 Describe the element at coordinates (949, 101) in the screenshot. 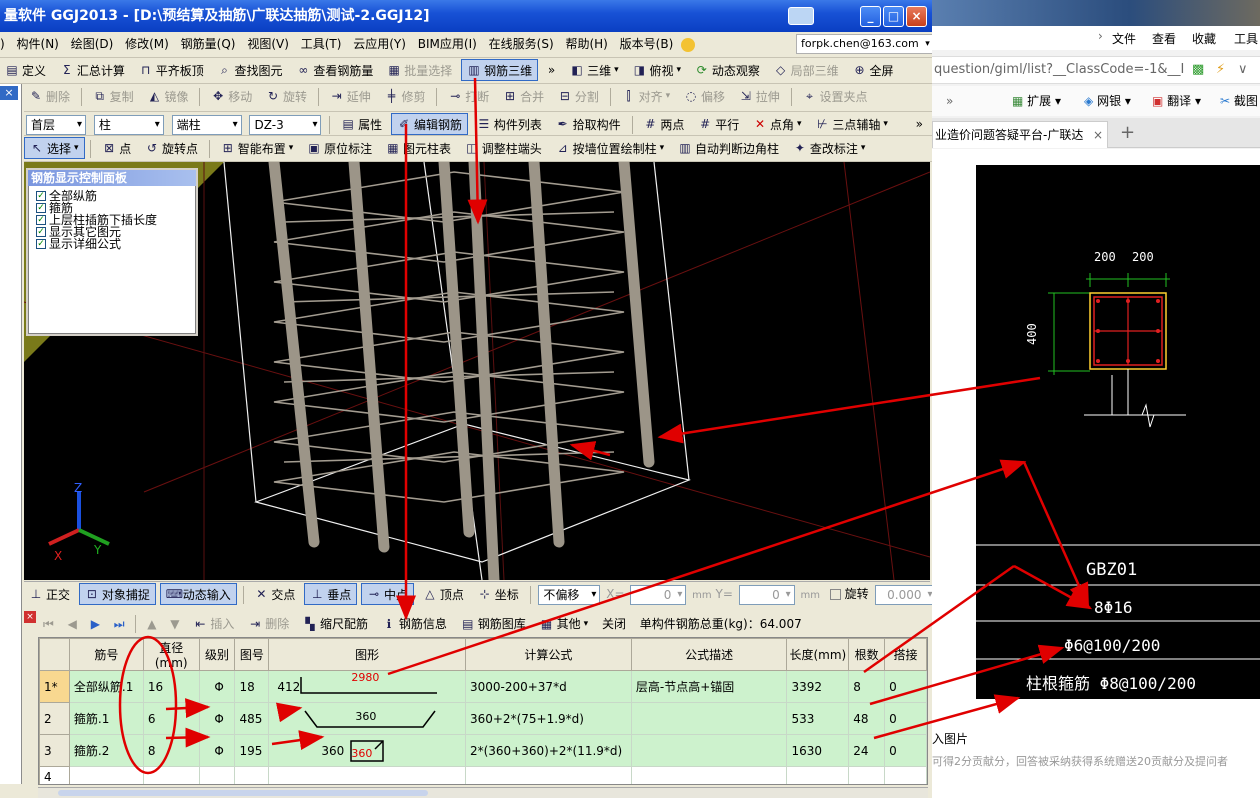

I see `fav-more-icon: »` at that location.